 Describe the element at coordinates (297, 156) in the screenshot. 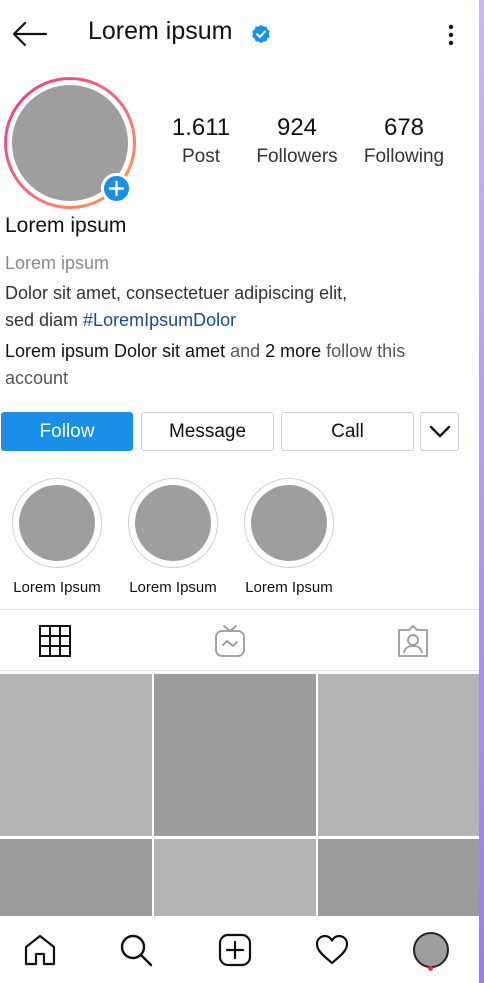

I see `followers-label: Followers` at that location.